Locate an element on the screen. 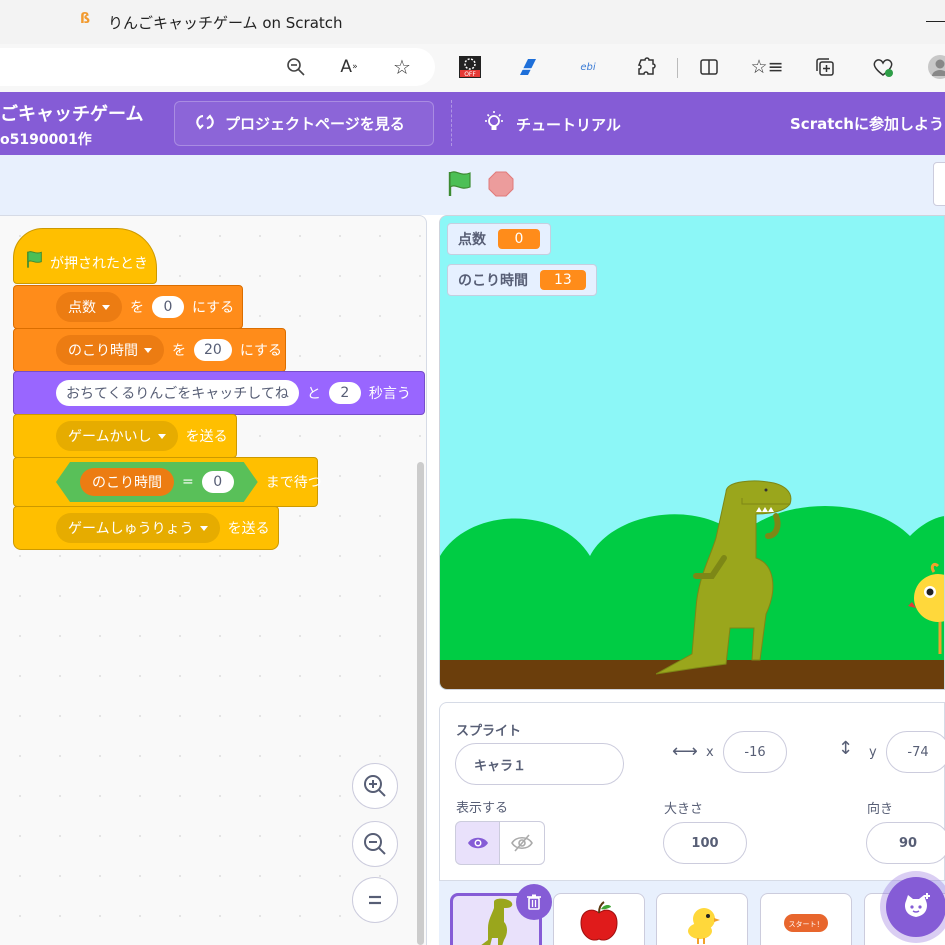 This screenshot has height=945, width=945. variable-reporter: のこり時間 is located at coordinates (127, 482).